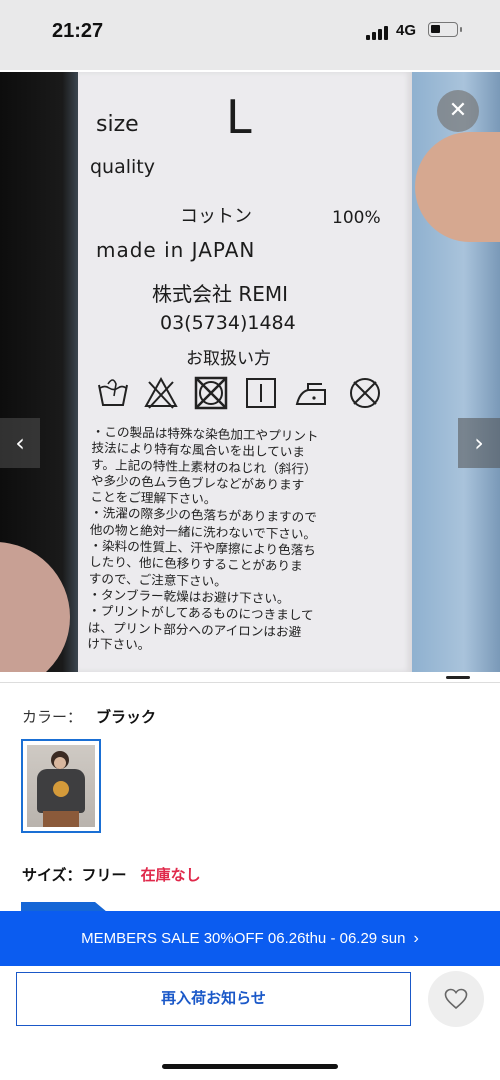 The image size is (500, 1080). I want to click on swatch-thumbnail, so click(61, 786).